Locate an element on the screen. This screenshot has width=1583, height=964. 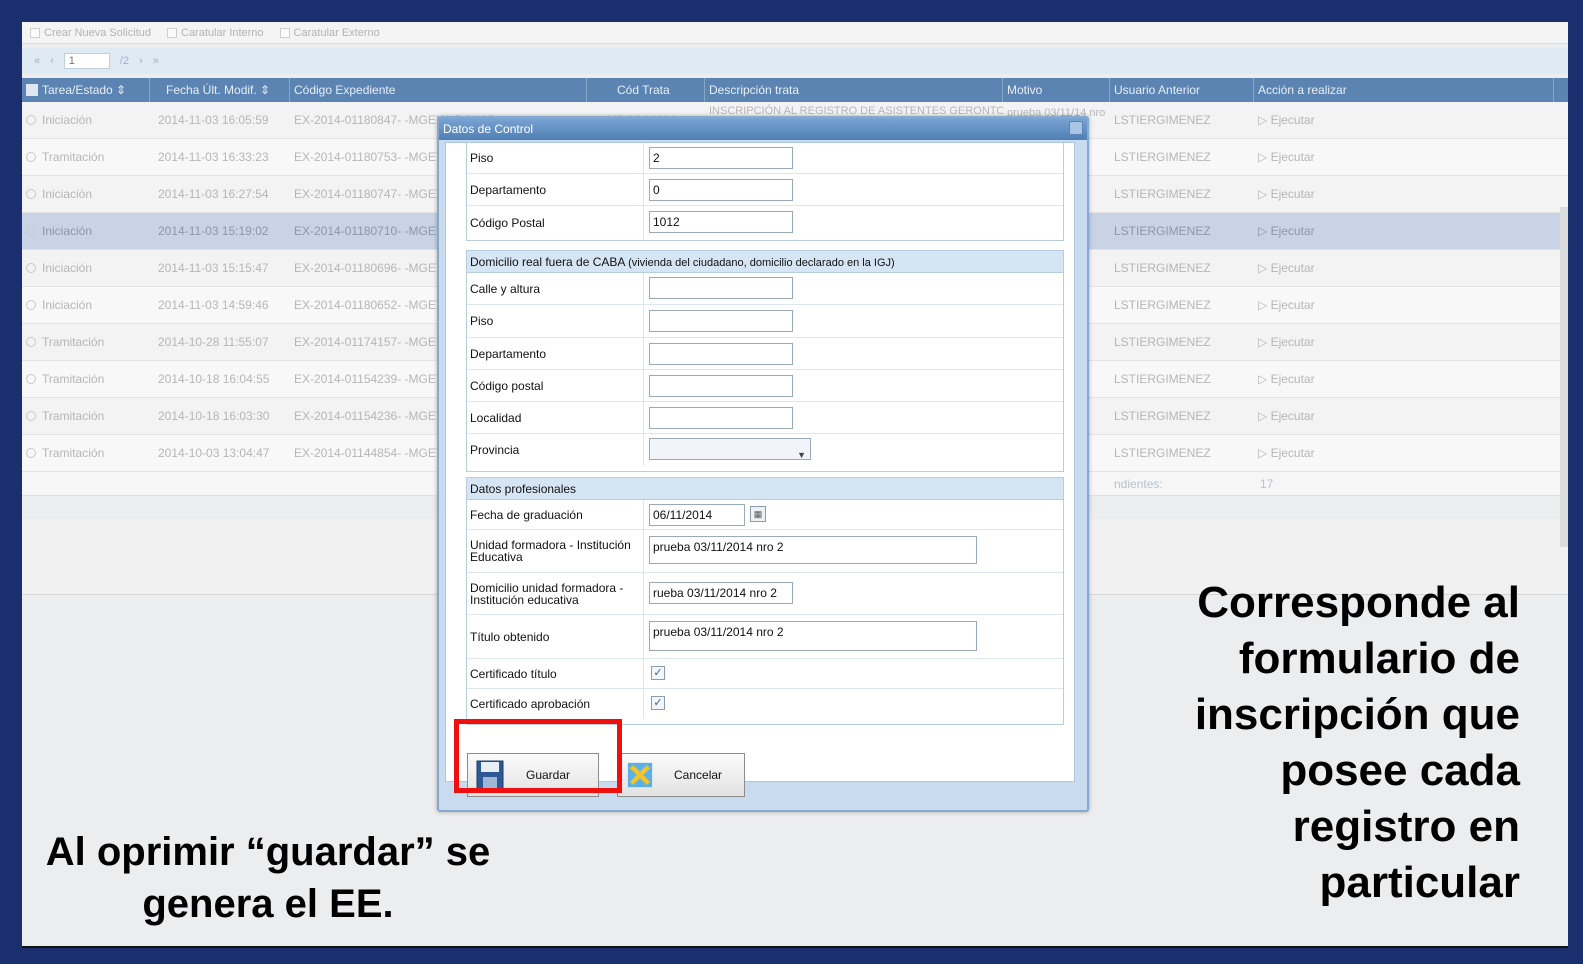
departamento-real-input is located at coordinates (721, 354).